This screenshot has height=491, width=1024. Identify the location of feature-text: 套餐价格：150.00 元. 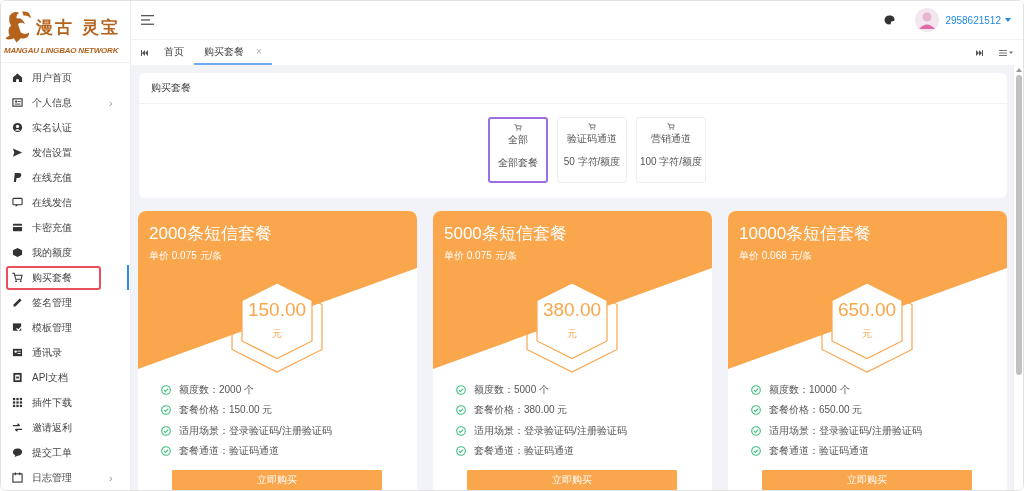
(226, 410).